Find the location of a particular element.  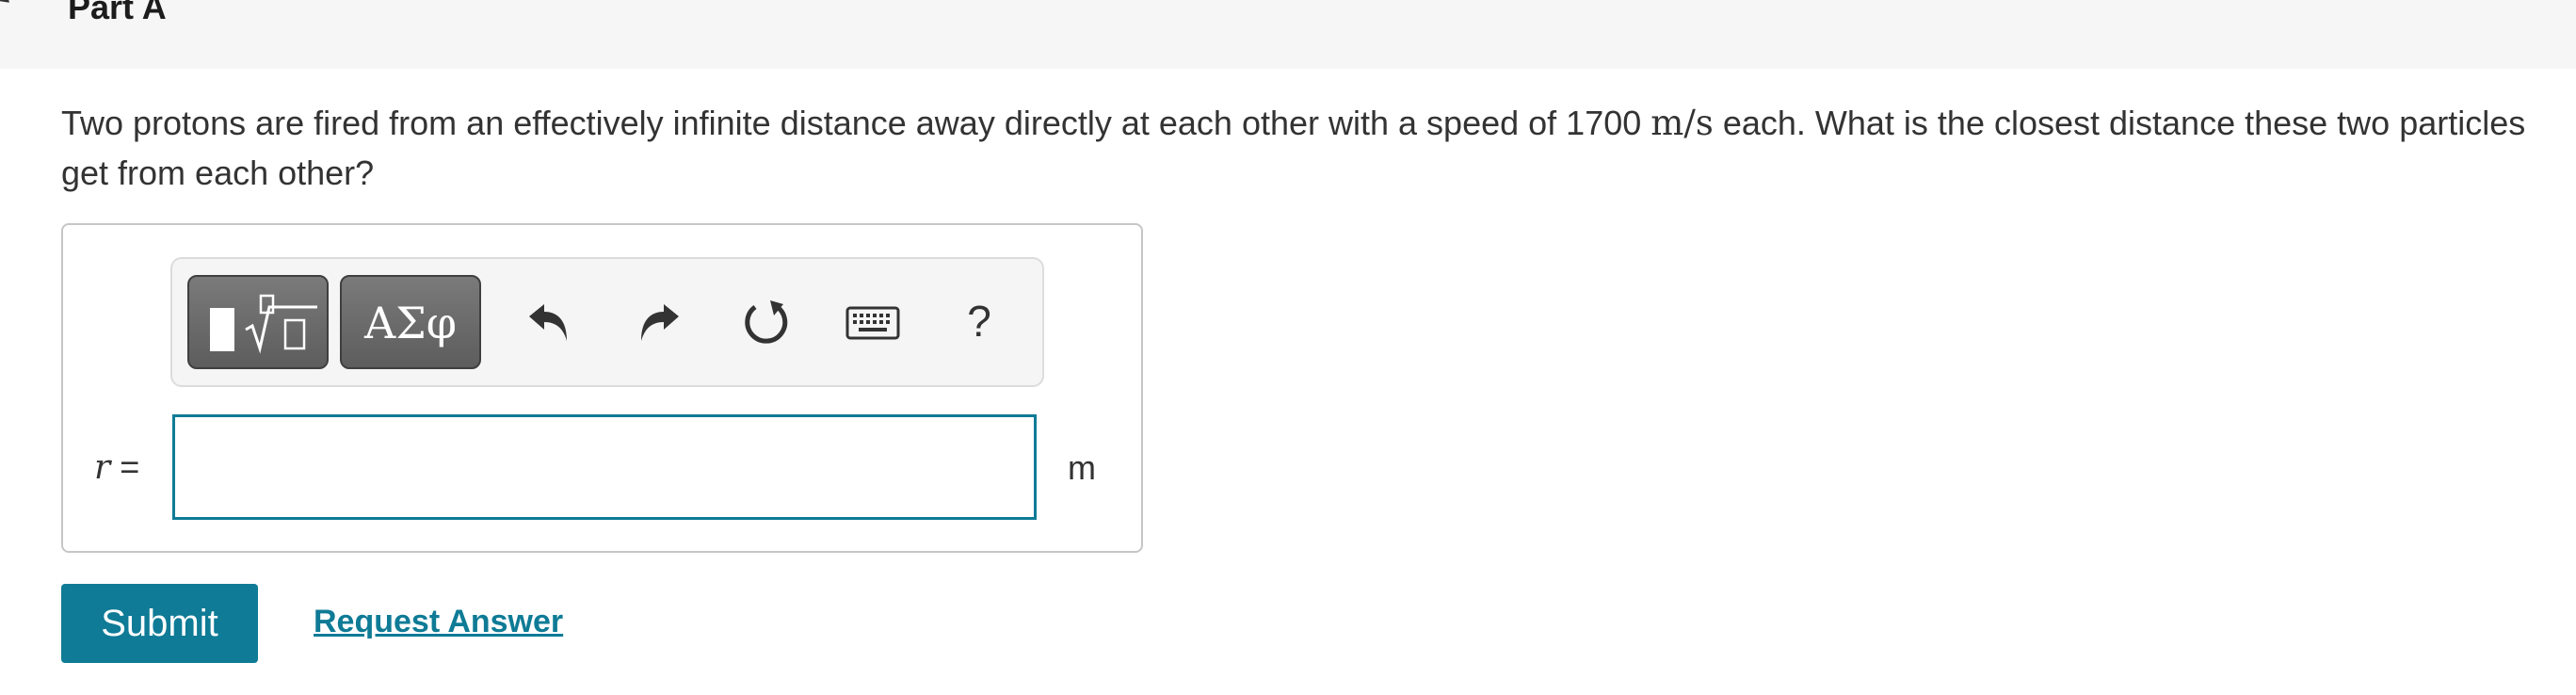

templates-icon is located at coordinates (281, 324).